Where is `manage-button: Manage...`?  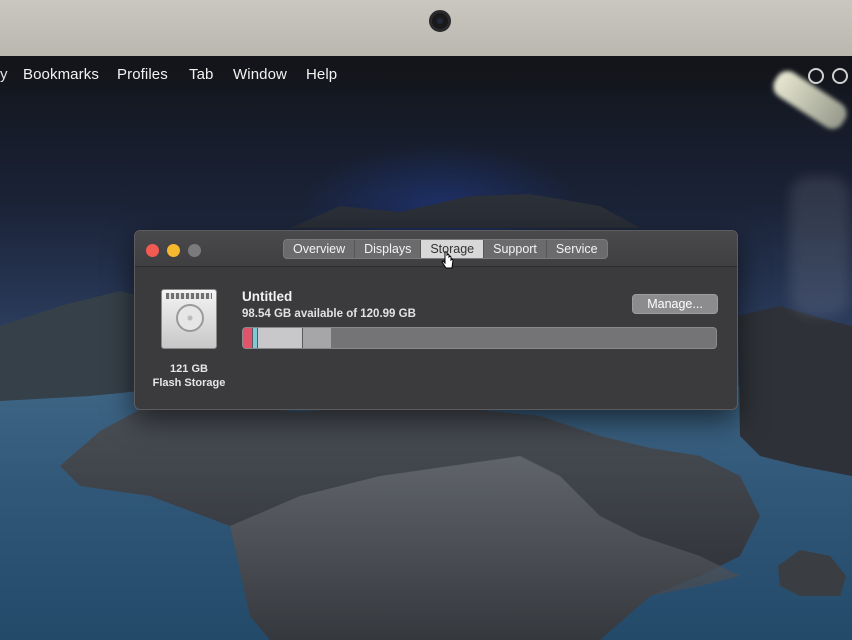 manage-button: Manage... is located at coordinates (675, 304).